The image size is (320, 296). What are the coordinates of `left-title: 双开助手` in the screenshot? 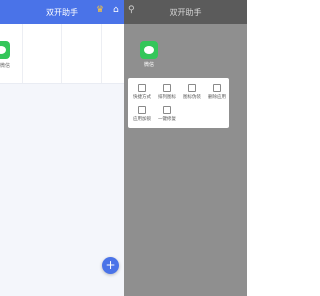 It's located at (62, 12).